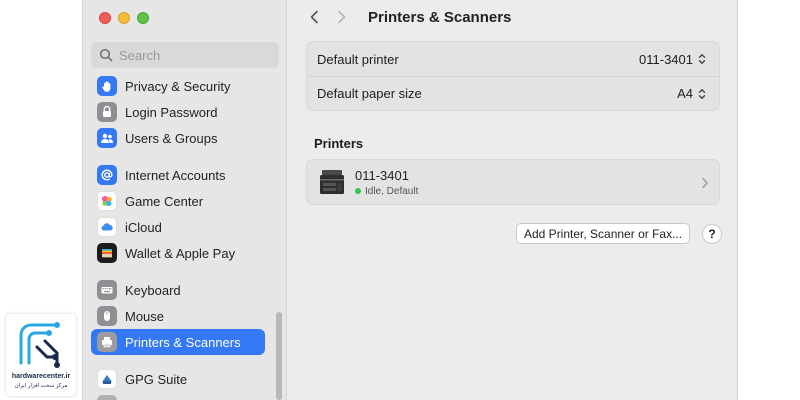 The image size is (800, 400). I want to click on toolbar: Printers & Scanners, so click(512, 17).